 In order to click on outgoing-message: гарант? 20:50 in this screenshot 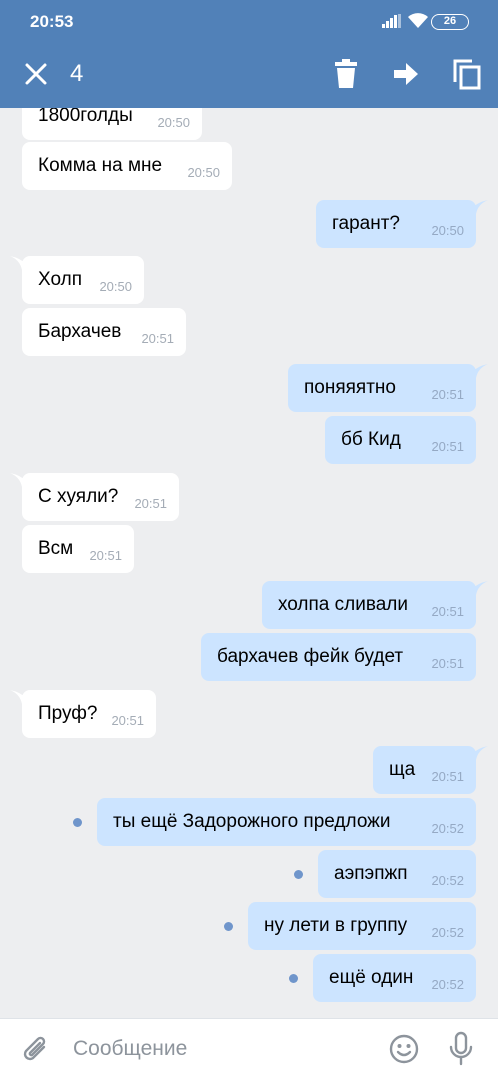, I will do `click(396, 224)`.